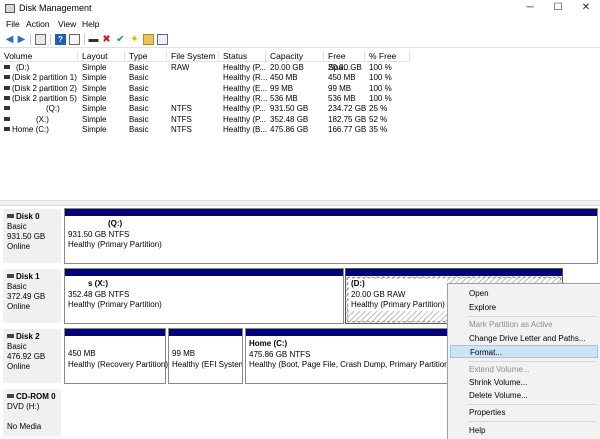 This screenshot has height=439, width=600. Describe the element at coordinates (180, 67) in the screenshot. I see `volume-fs: RAW` at that location.